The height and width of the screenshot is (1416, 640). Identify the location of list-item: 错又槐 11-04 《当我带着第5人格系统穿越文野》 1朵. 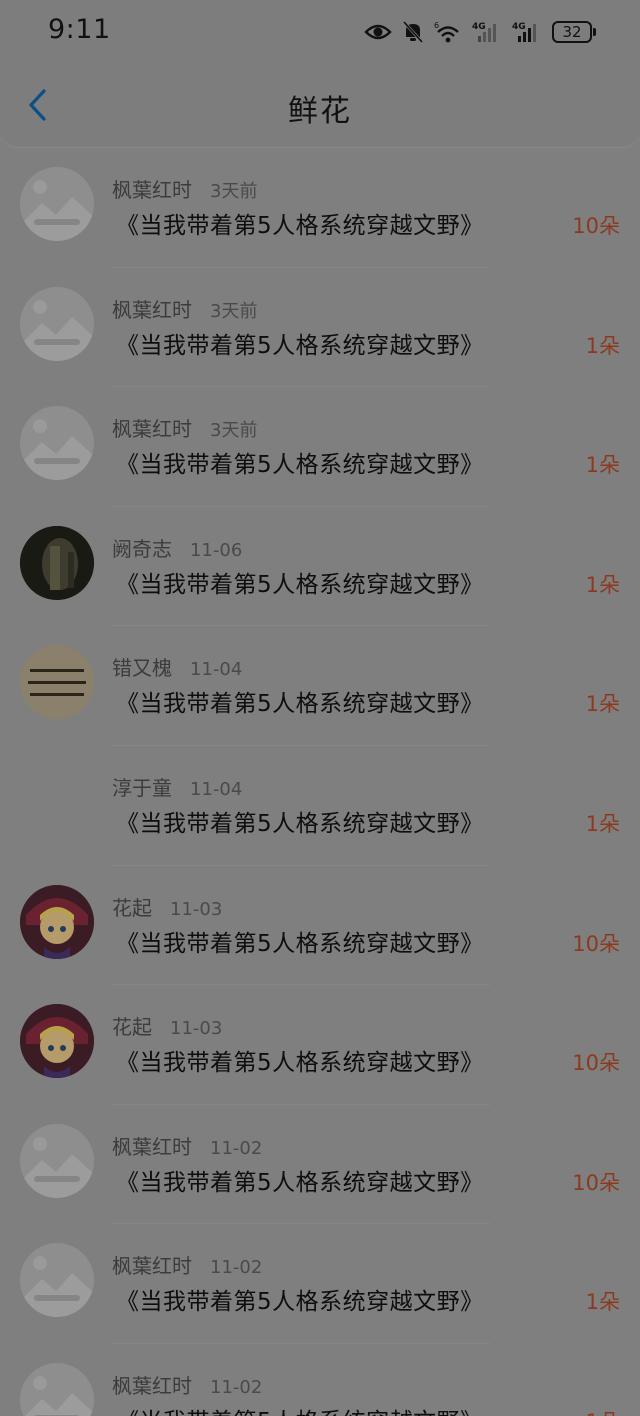
(320, 686).